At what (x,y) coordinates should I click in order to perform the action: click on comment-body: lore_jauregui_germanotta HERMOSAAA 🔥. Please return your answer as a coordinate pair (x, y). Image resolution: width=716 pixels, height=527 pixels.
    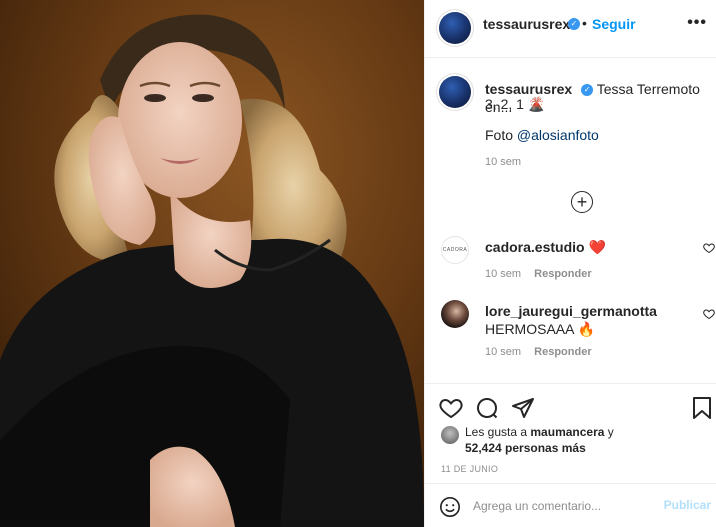
    Looking at the image, I should click on (585, 320).